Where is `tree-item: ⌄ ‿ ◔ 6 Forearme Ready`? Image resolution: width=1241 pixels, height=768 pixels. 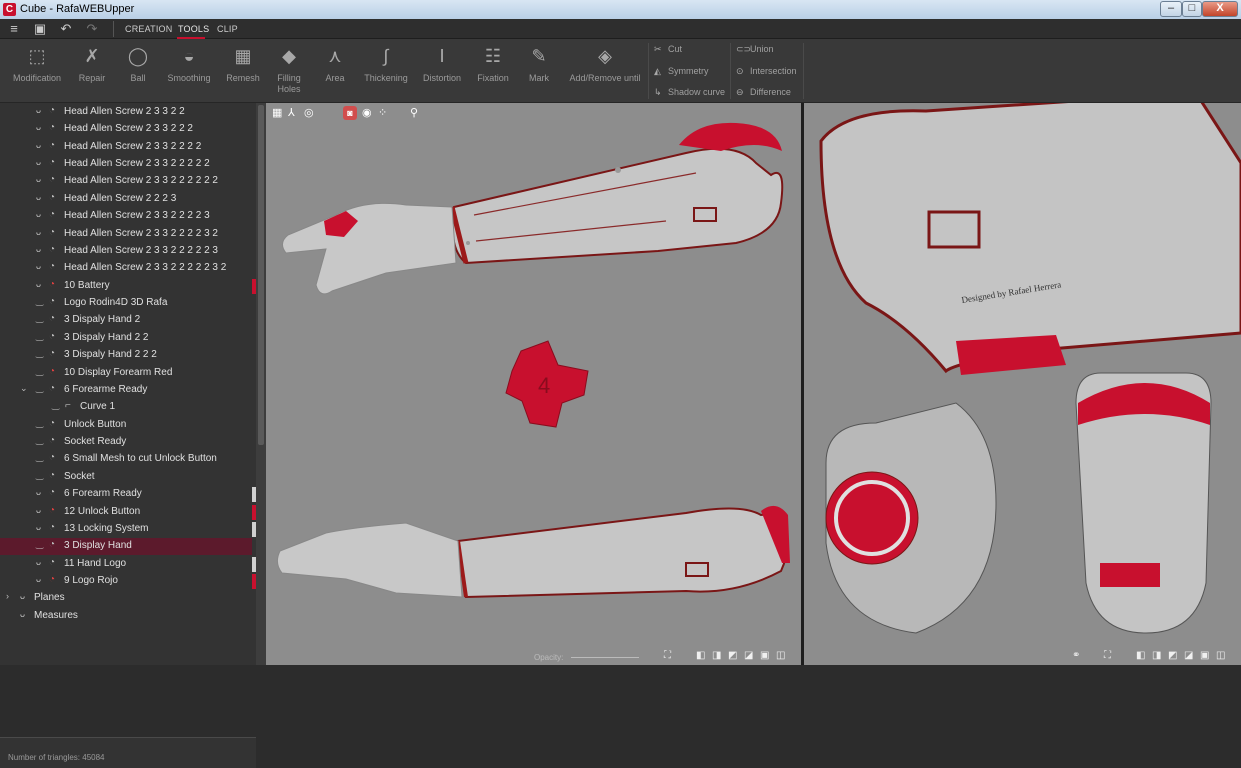 tree-item: ⌄ ‿ ◔ 6 Forearme Ready is located at coordinates (126, 390).